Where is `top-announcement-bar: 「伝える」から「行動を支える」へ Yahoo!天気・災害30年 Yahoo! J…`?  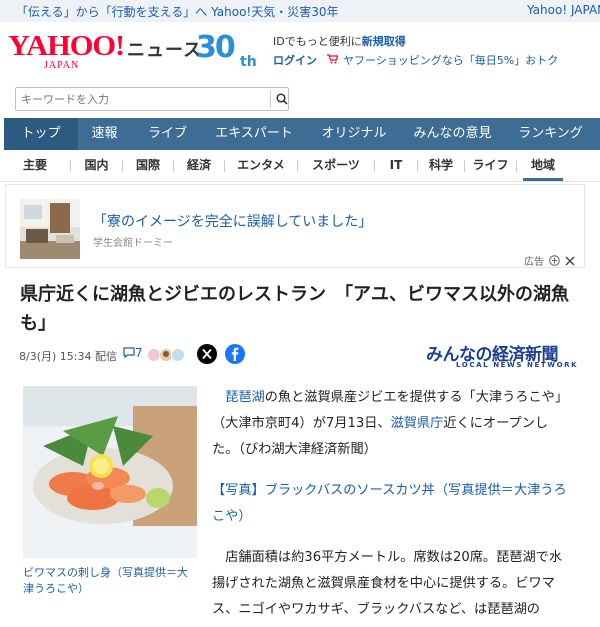 top-announcement-bar: 「伝える」から「行動を支える」へ Yahoo!天気・災害30年 Yahoo! J… is located at coordinates (300, 11).